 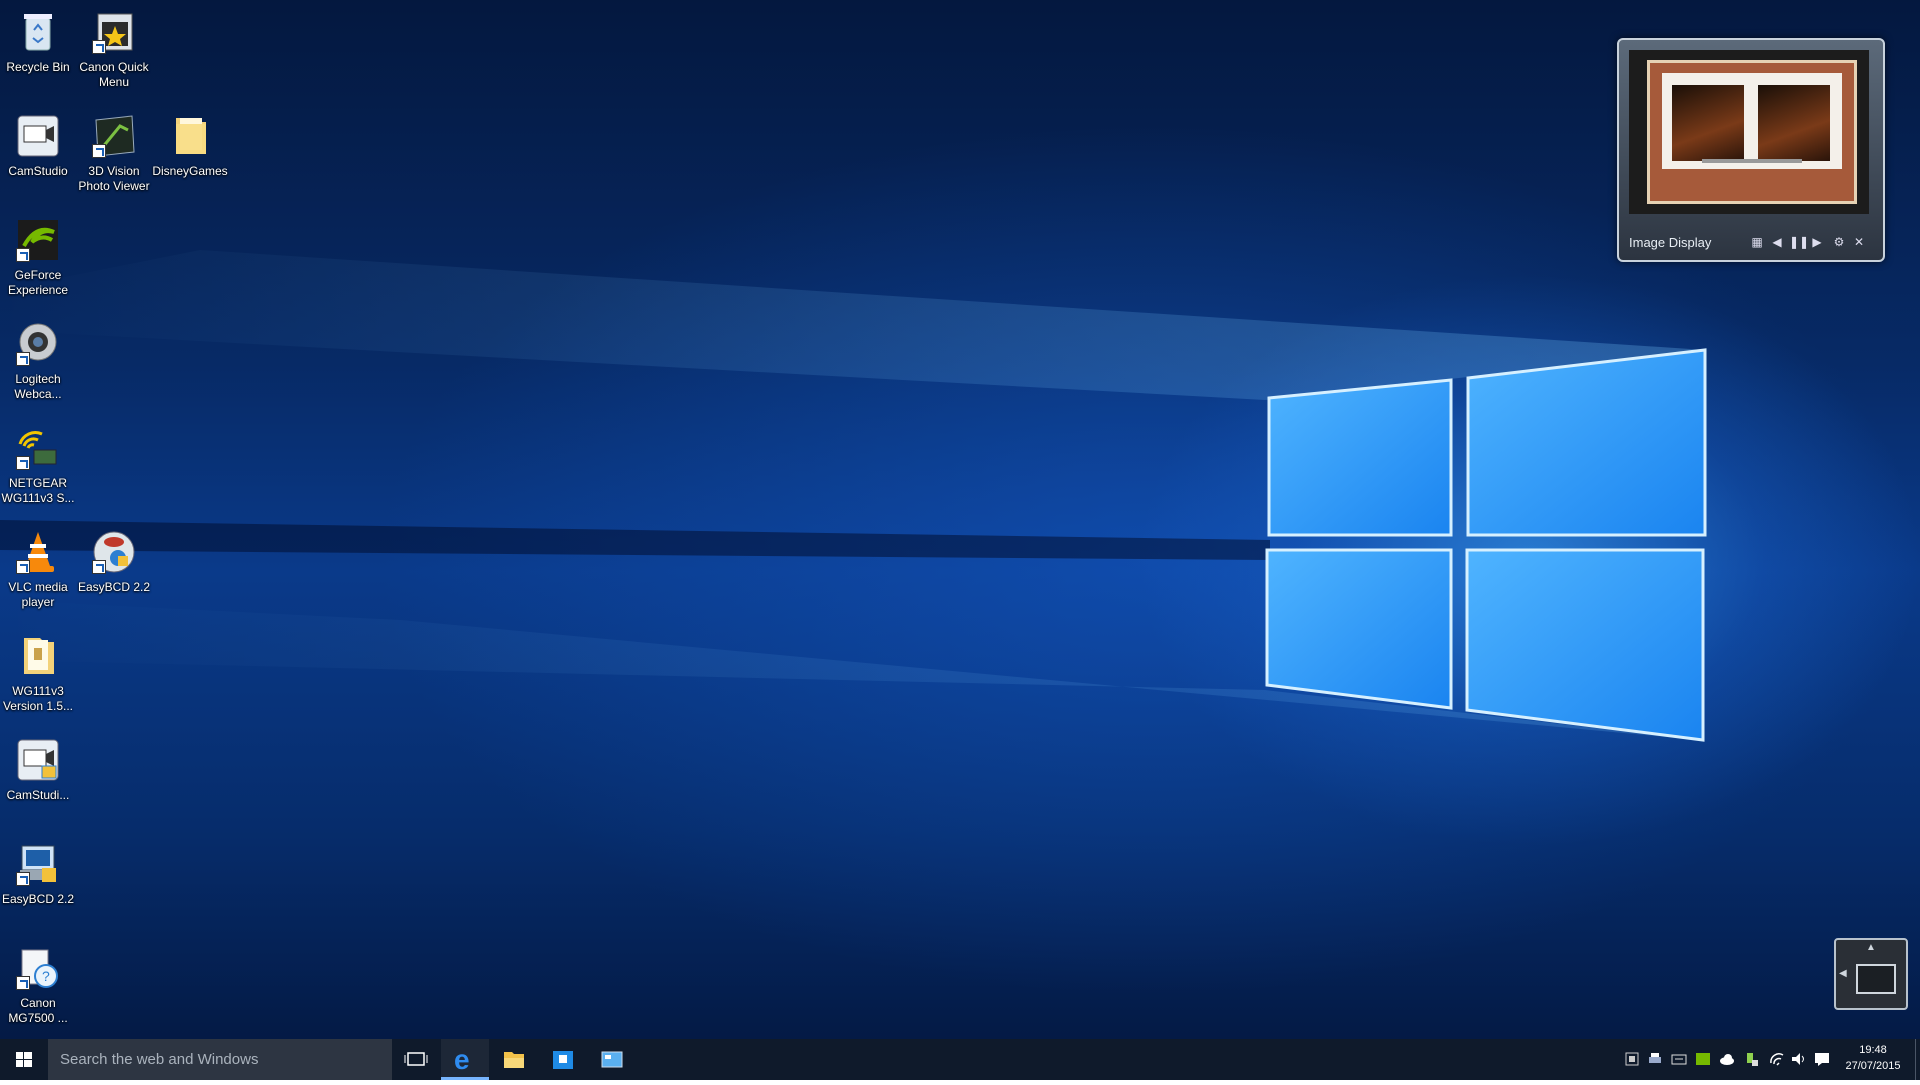 What do you see at coordinates (1752, 121) in the screenshot?
I see `photo-display` at bounding box center [1752, 121].